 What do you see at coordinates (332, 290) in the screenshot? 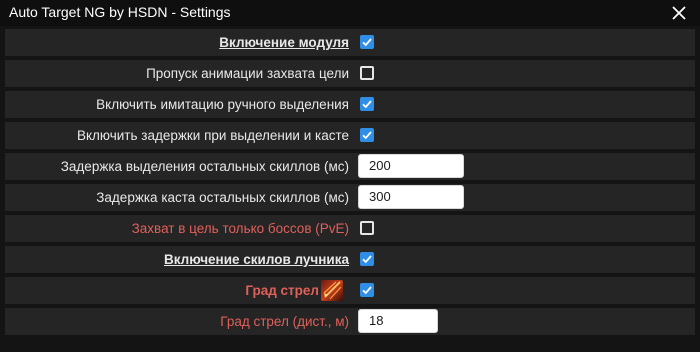
I see `arrow-rain-skill-icon` at bounding box center [332, 290].